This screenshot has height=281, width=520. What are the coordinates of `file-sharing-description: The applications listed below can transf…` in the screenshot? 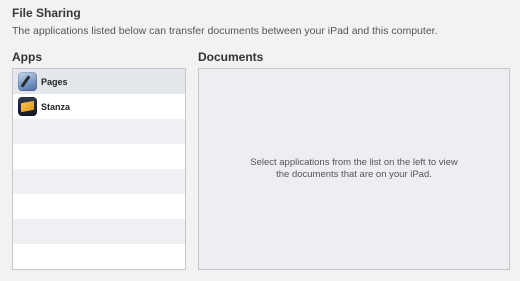 It's located at (225, 31).